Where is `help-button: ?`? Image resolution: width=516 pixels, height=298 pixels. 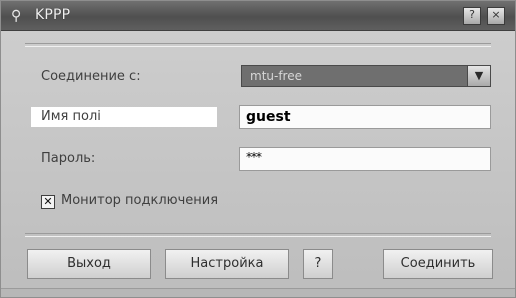 help-button: ? is located at coordinates (318, 264).